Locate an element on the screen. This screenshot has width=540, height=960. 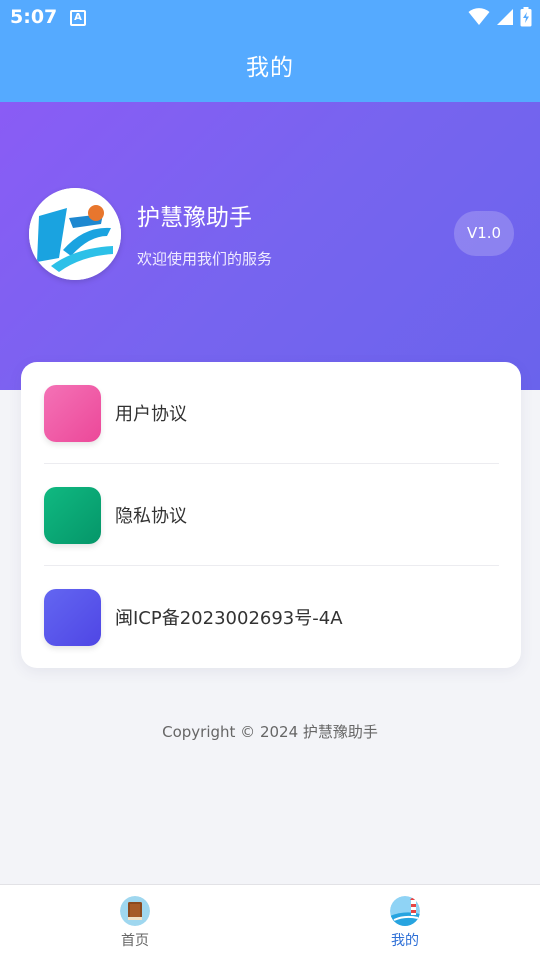
app-header: 5:07 A 我的 is located at coordinates (270, 51).